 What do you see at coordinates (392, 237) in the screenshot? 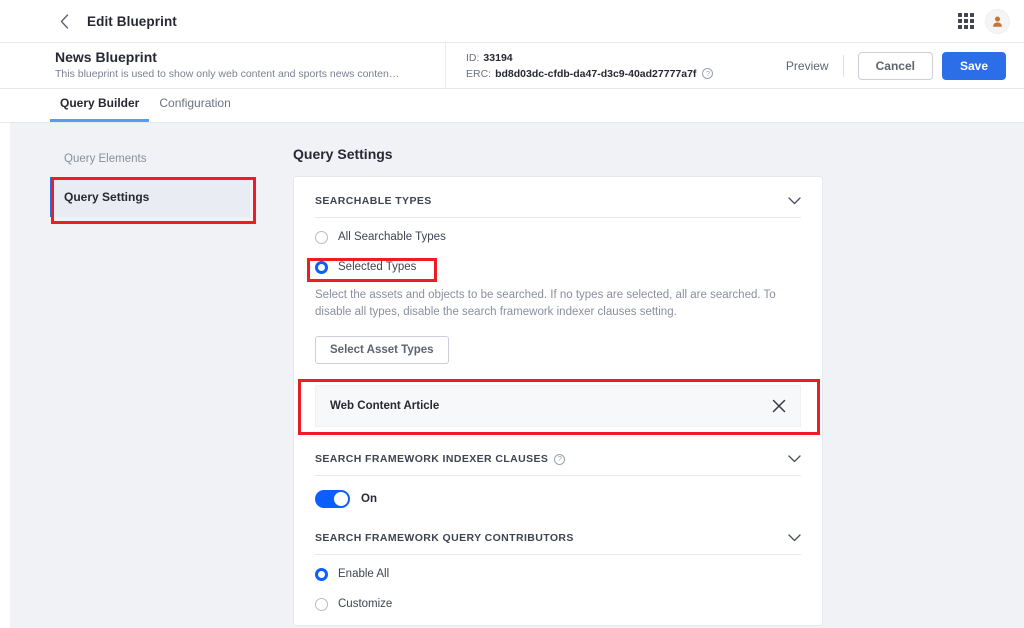
I see `radio-label: All Searchable Types` at bounding box center [392, 237].